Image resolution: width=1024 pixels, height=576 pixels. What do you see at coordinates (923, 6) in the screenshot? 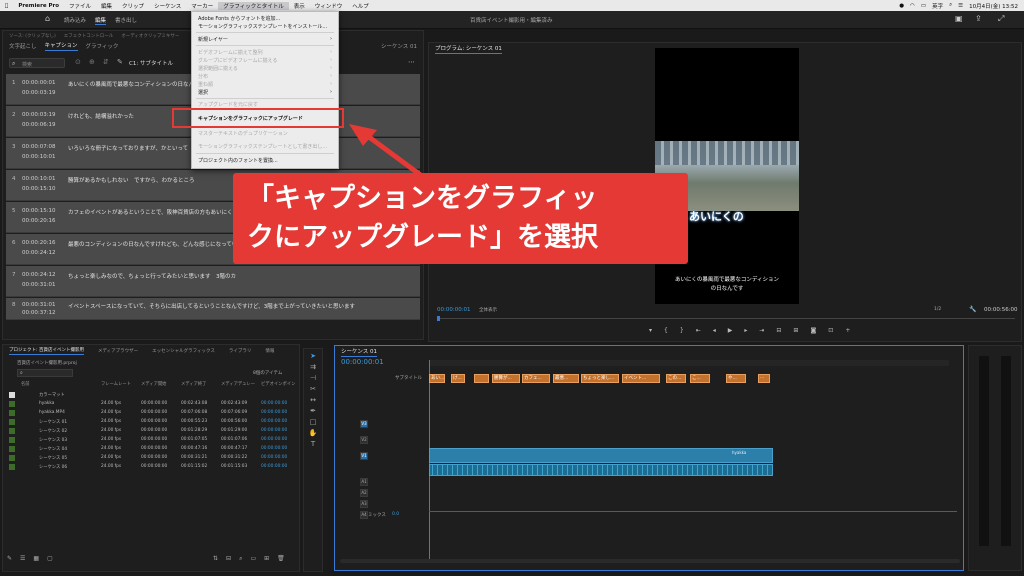
I see `battery-icon: ▭` at bounding box center [923, 6].